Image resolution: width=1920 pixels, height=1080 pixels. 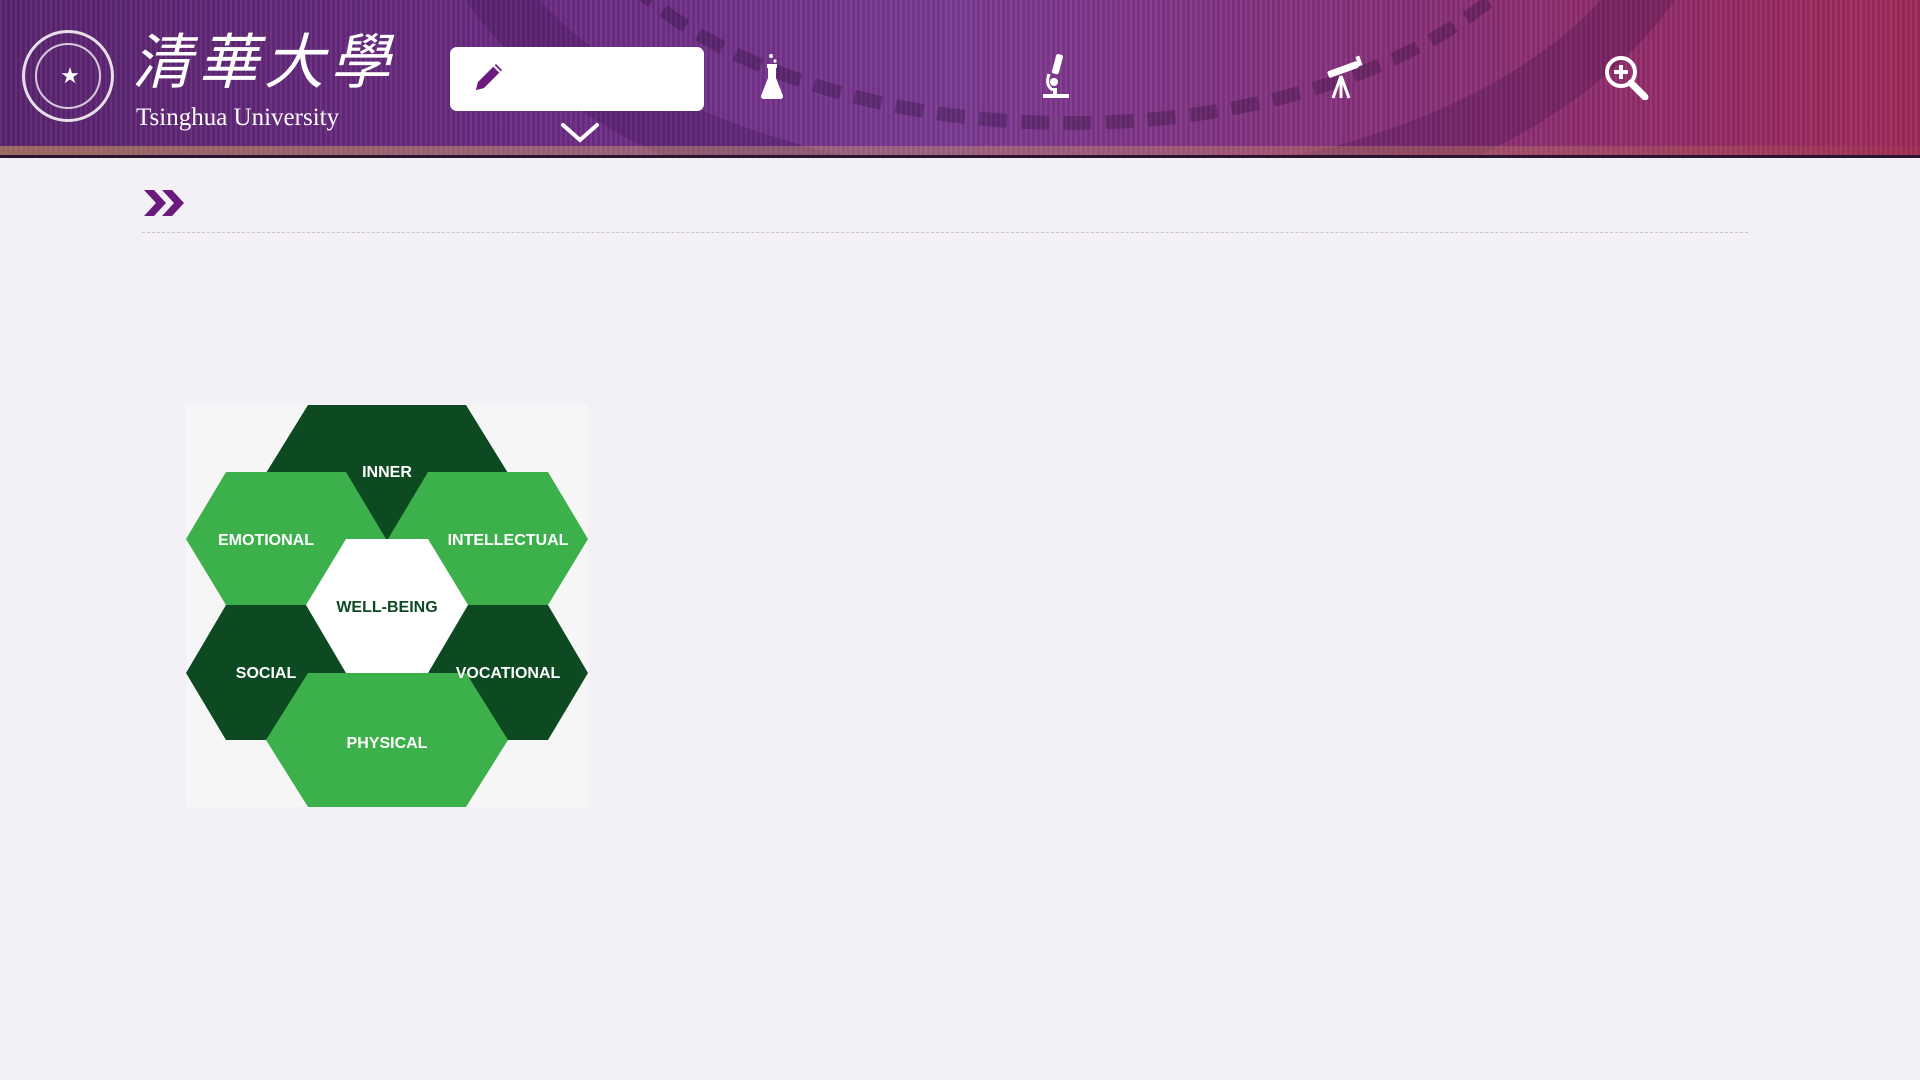 I want to click on zoom-in-icon, so click(x=1626, y=79).